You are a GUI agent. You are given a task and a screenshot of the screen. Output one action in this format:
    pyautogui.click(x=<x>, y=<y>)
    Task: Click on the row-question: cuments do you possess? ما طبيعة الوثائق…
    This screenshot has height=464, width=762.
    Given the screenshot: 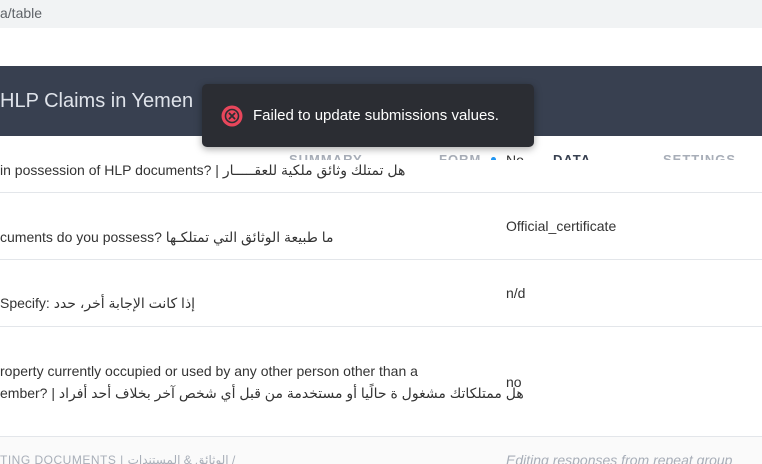 What is the action you would take?
    pyautogui.click(x=167, y=237)
    